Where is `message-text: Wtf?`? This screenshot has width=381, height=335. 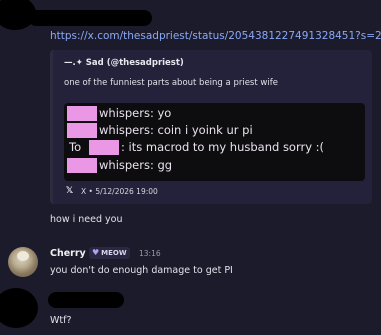
message-text: Wtf? is located at coordinates (61, 320).